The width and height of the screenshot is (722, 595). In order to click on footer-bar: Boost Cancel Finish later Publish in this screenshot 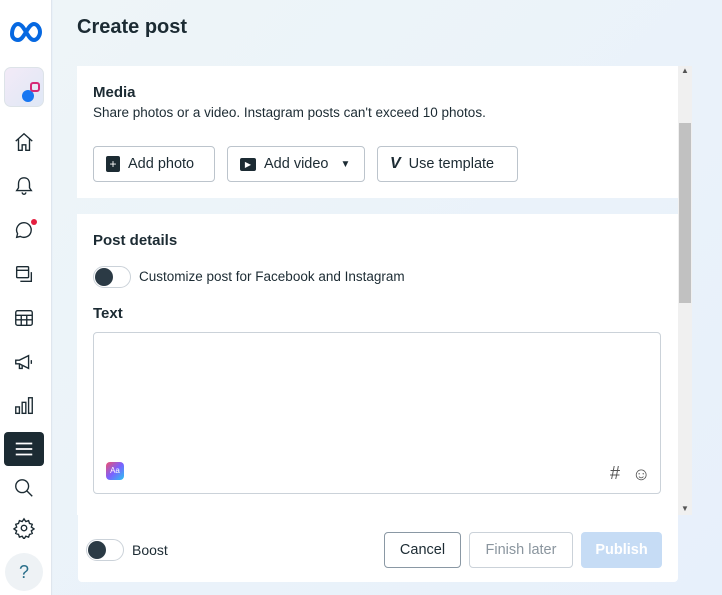, I will do `click(378, 548)`.